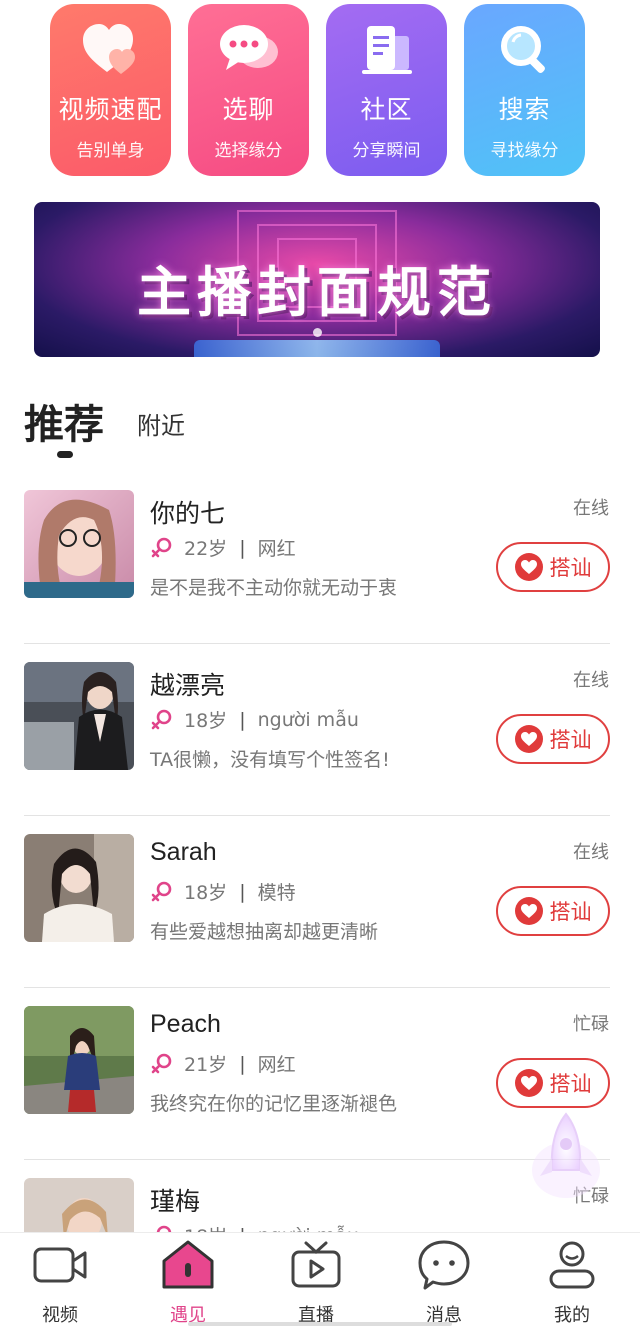  Describe the element at coordinates (566, 1156) in the screenshot. I see `rocket-icon` at that location.